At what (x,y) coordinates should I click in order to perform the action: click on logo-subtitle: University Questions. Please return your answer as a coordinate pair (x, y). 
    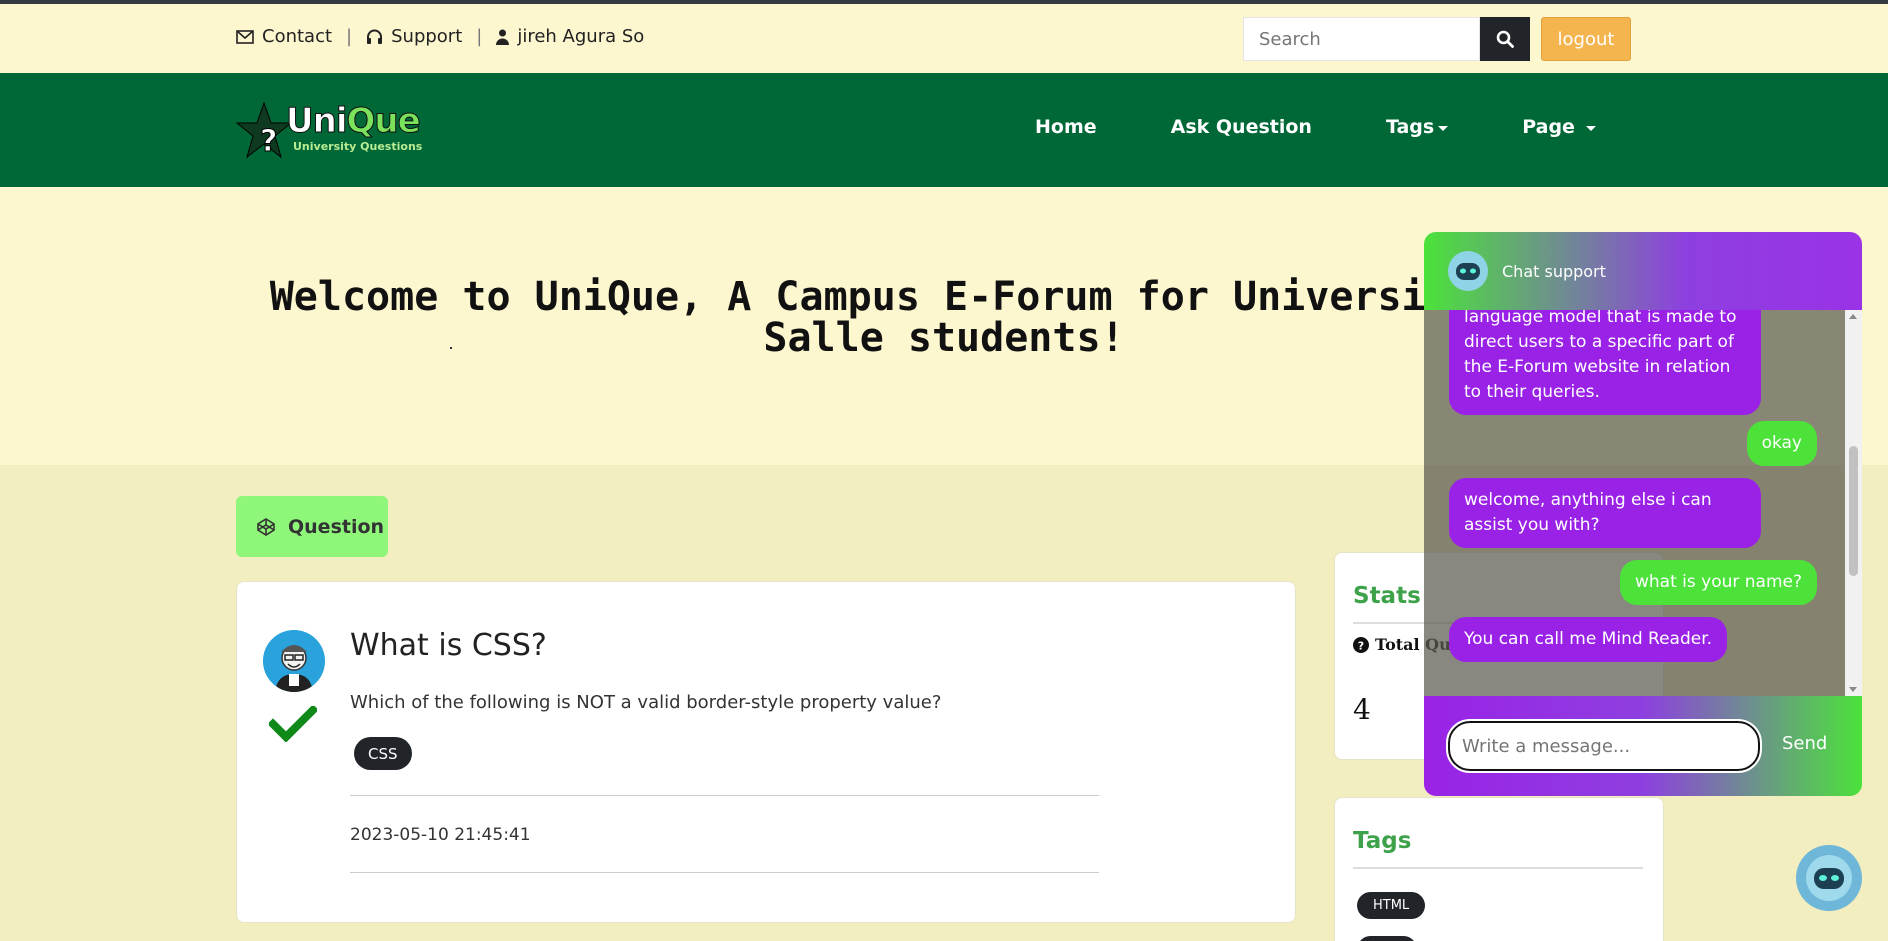
    Looking at the image, I should click on (358, 146).